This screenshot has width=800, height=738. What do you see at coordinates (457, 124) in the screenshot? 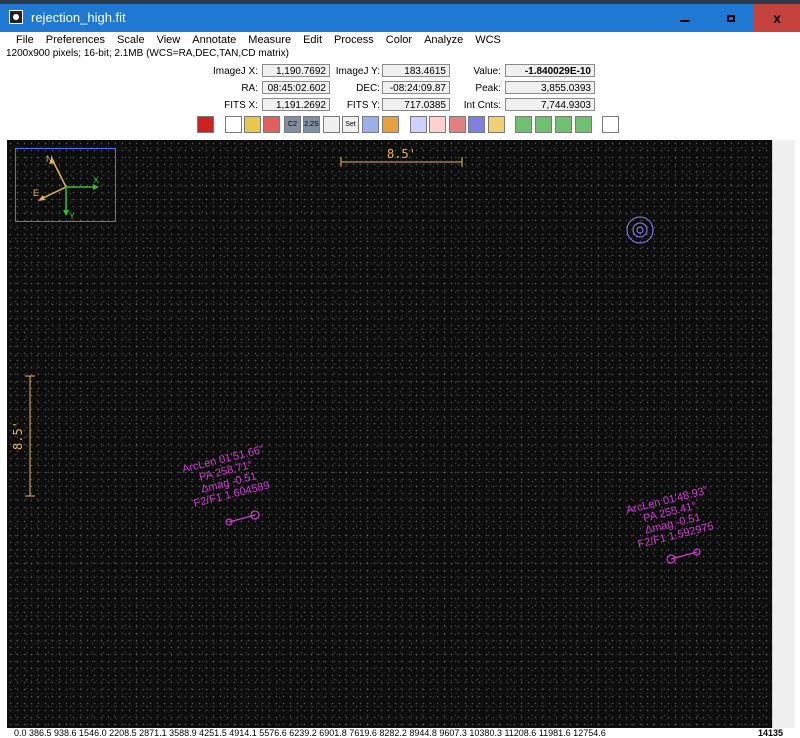
I see `astrometry-button` at bounding box center [457, 124].